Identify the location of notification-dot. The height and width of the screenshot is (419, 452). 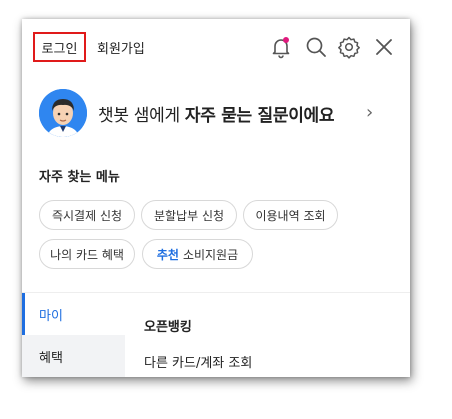
(286, 40).